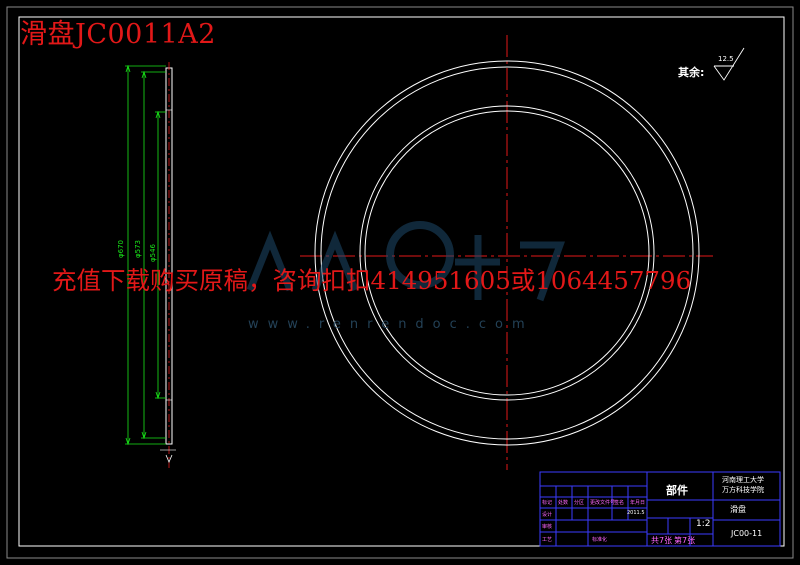 The image size is (800, 565). I want to click on tb-sign-process: 工艺, so click(547, 540).